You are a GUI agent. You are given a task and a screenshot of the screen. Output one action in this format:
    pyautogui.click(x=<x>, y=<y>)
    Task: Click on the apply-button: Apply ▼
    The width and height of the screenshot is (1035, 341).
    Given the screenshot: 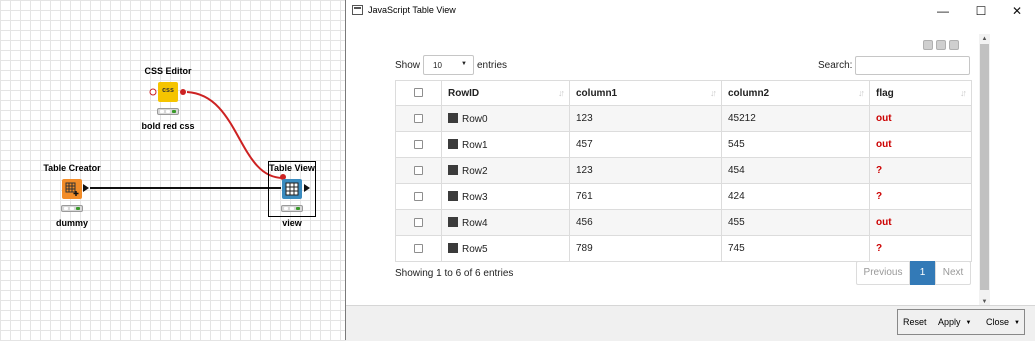 What is the action you would take?
    pyautogui.click(x=954, y=322)
    